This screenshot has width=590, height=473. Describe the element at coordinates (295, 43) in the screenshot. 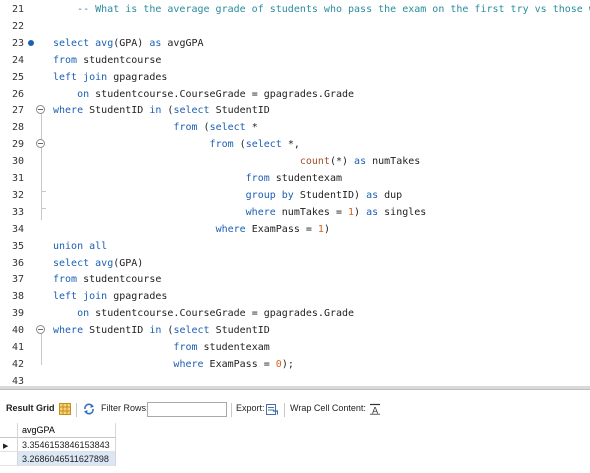

I see `code-line: 23 select avg(GPA) as avgGPA` at that location.